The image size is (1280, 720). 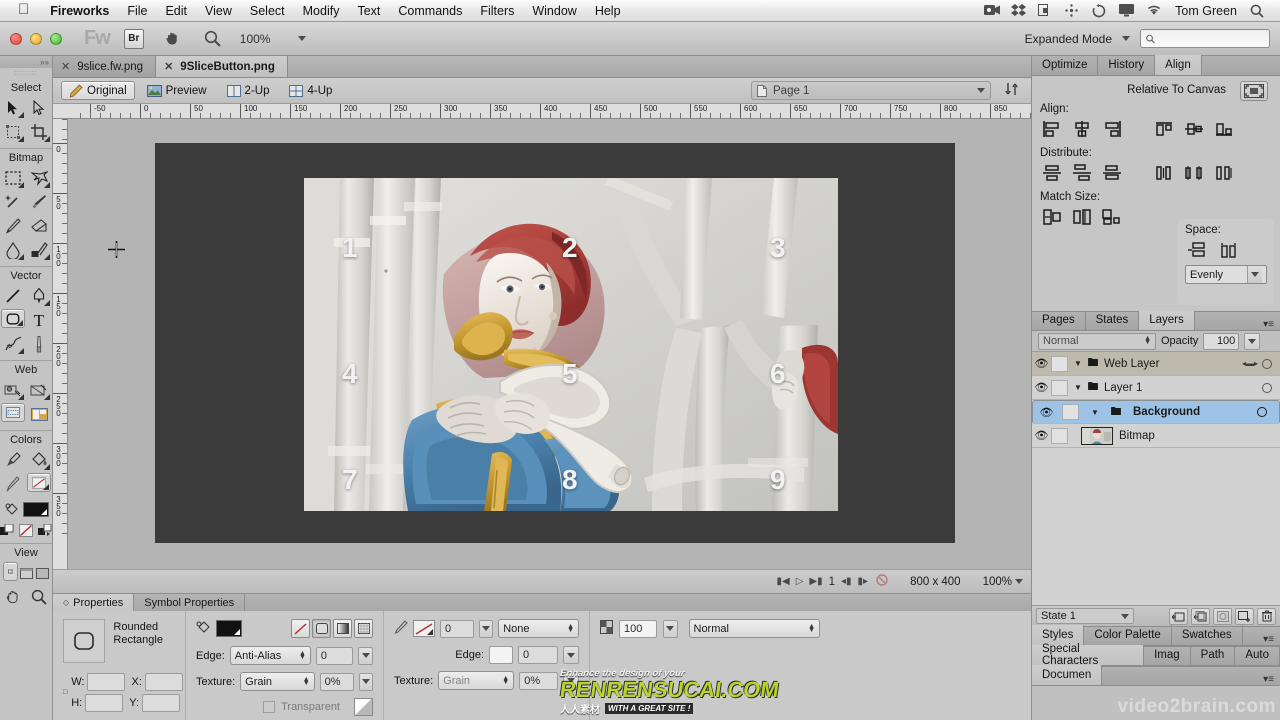 What do you see at coordinates (424, 628) in the screenshot?
I see `no-stroke-icon` at bounding box center [424, 628].